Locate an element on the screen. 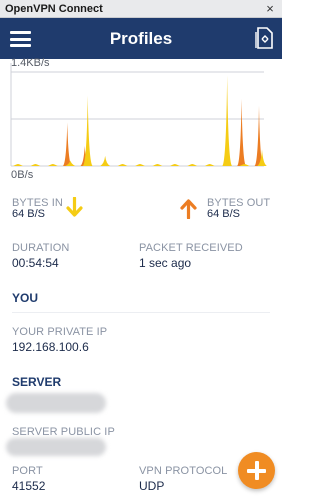  bytes-out-value: 64 B/S is located at coordinates (224, 214).